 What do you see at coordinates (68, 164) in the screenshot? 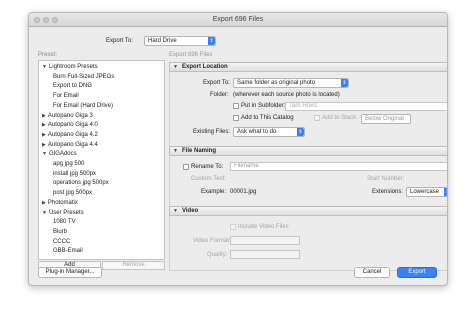
I see `preset-item: apg jpg 500` at bounding box center [68, 164].